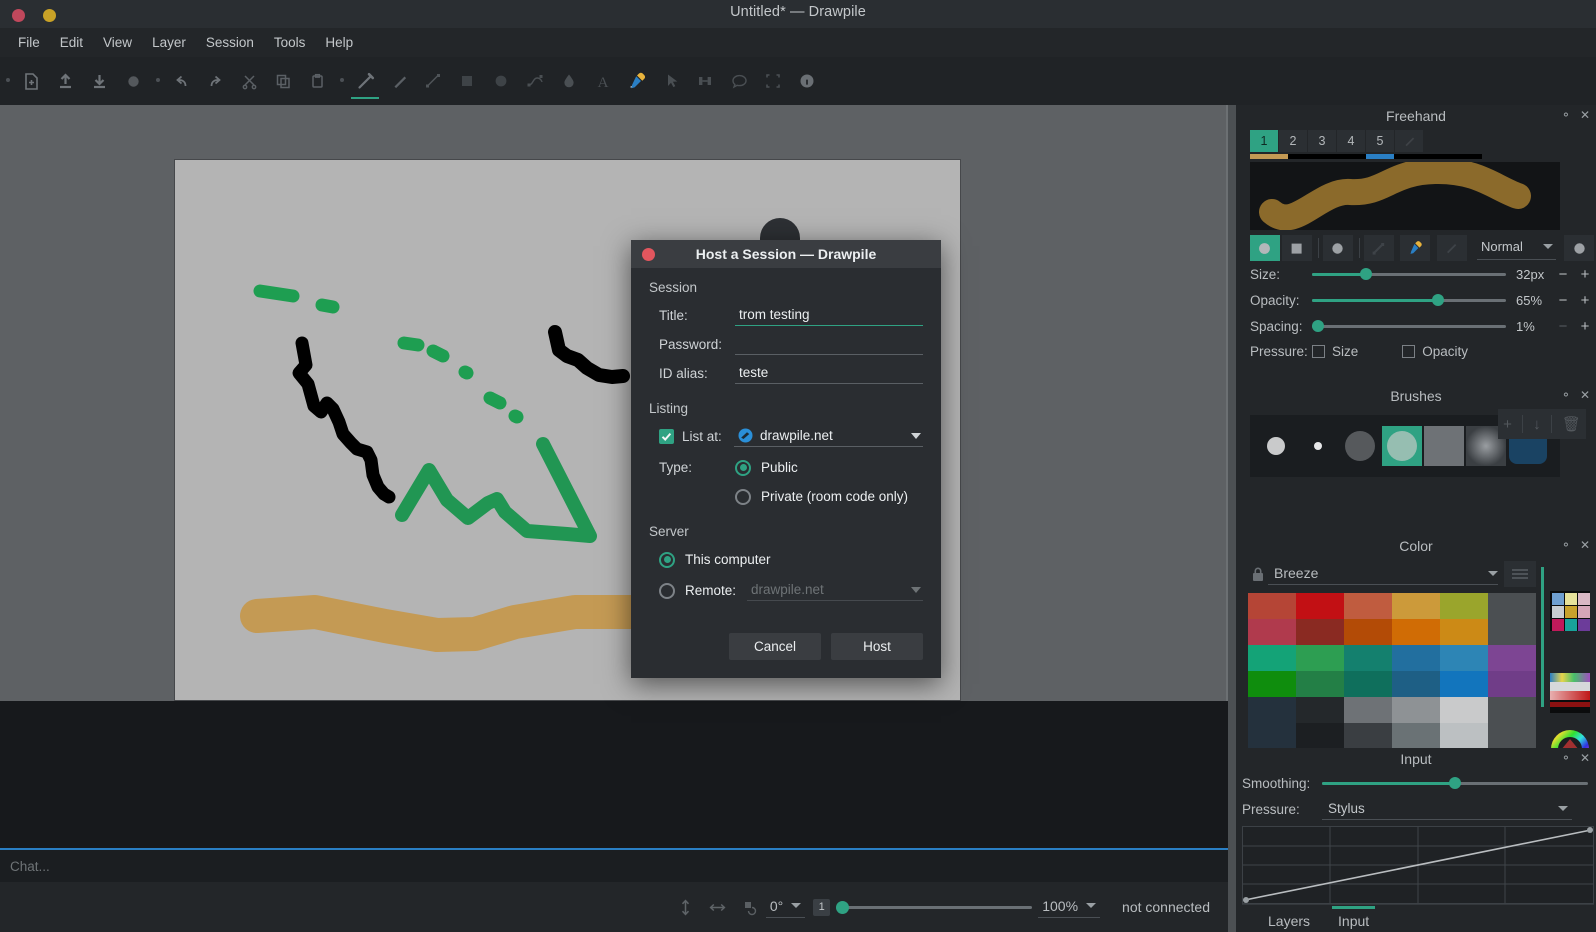  I want to click on open-document-icon, so click(65, 81).